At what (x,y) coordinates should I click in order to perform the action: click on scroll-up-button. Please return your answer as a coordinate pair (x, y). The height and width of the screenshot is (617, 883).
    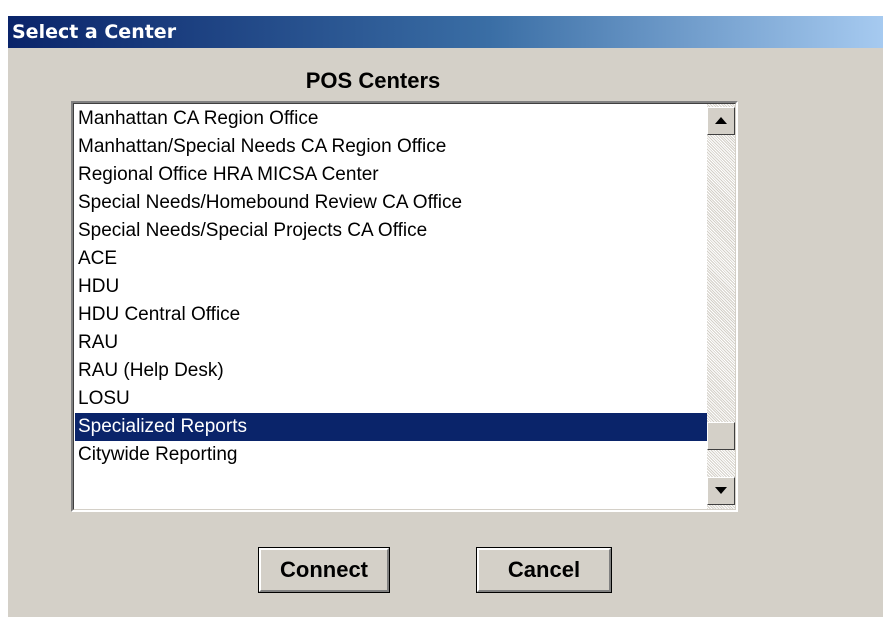
    Looking at the image, I should click on (721, 121).